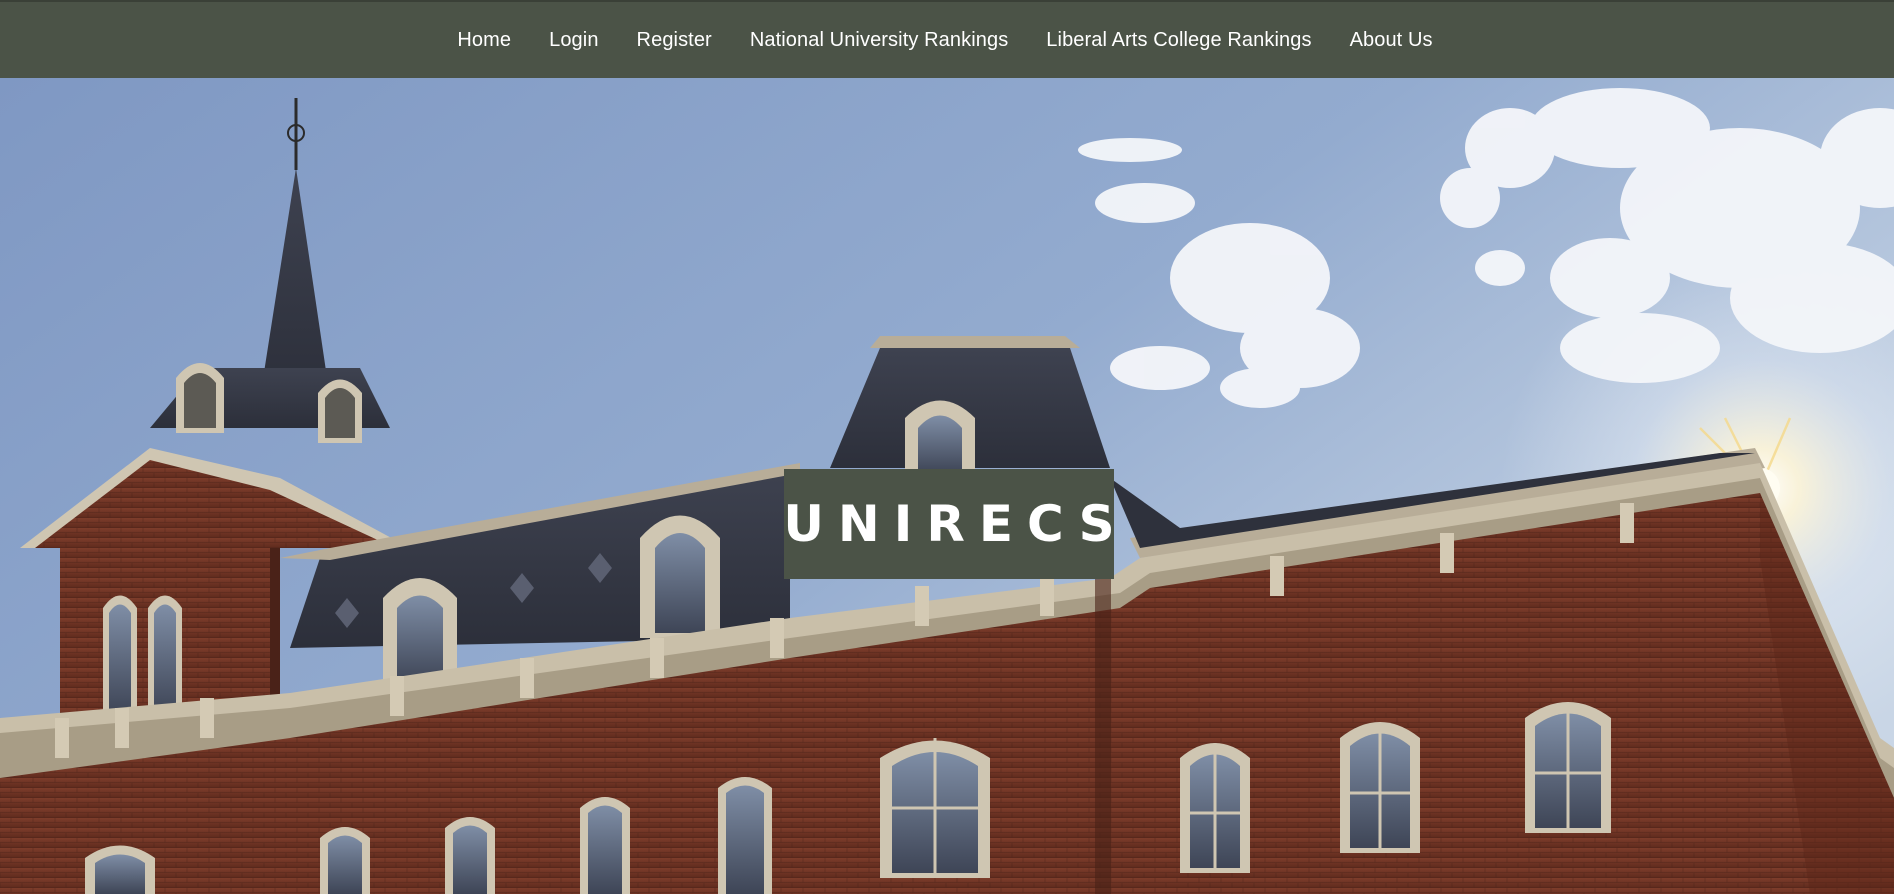 Image resolution: width=1894 pixels, height=894 pixels. What do you see at coordinates (674, 40) in the screenshot?
I see `nav-register-link: Register` at bounding box center [674, 40].